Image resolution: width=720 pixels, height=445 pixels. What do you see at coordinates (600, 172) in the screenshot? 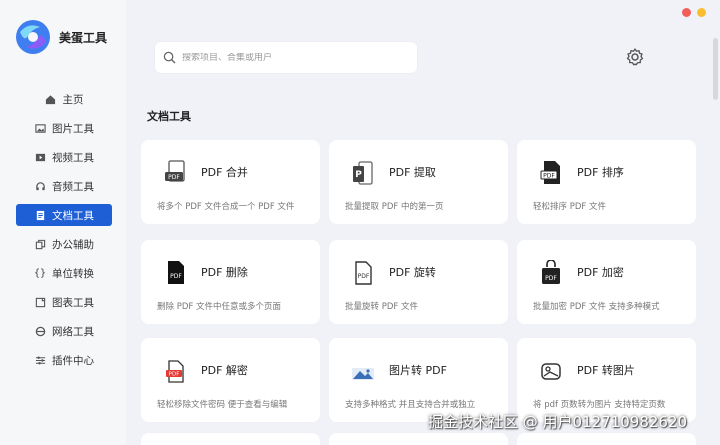
I see `tool-title: PDF 排序` at bounding box center [600, 172].